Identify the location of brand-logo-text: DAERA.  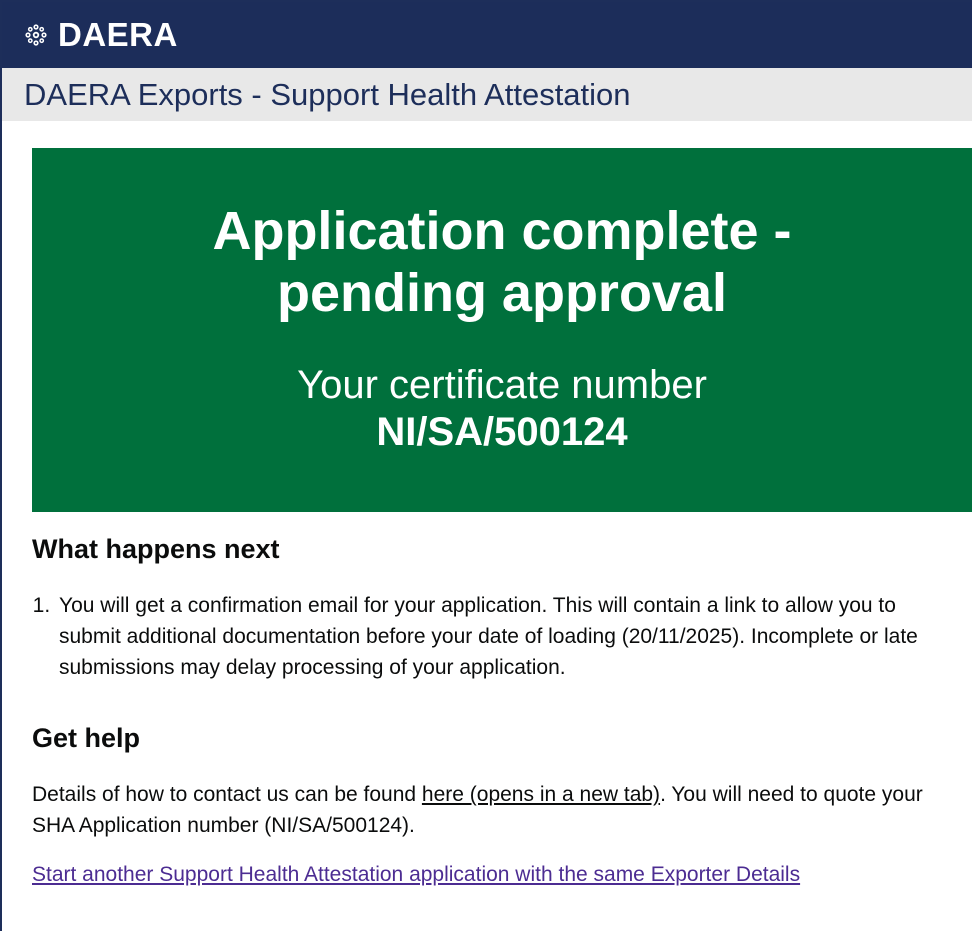
(118, 35).